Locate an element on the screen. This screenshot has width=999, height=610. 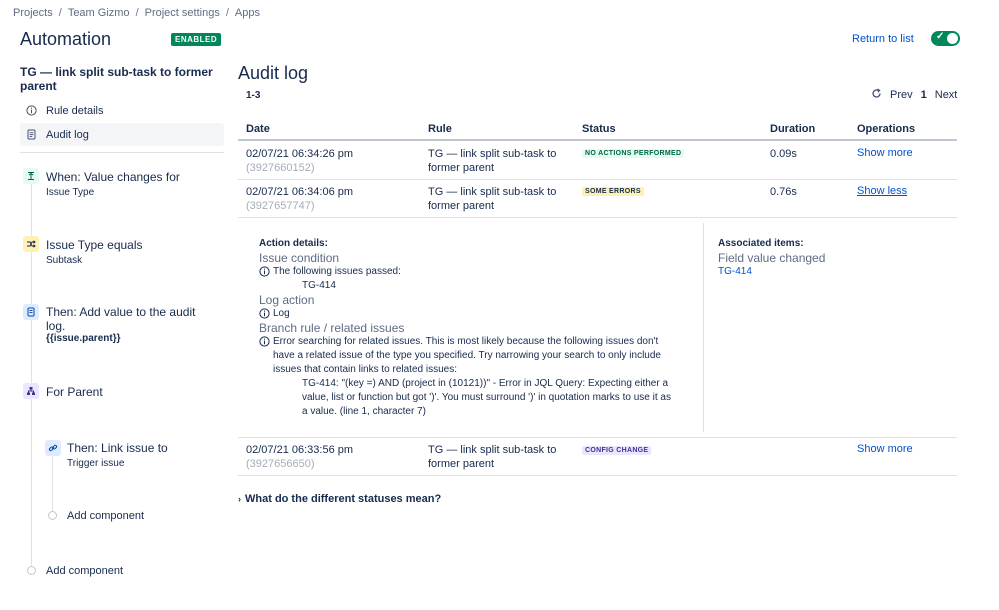
sidebar-item-audit-log: Audit log is located at coordinates (122, 134).